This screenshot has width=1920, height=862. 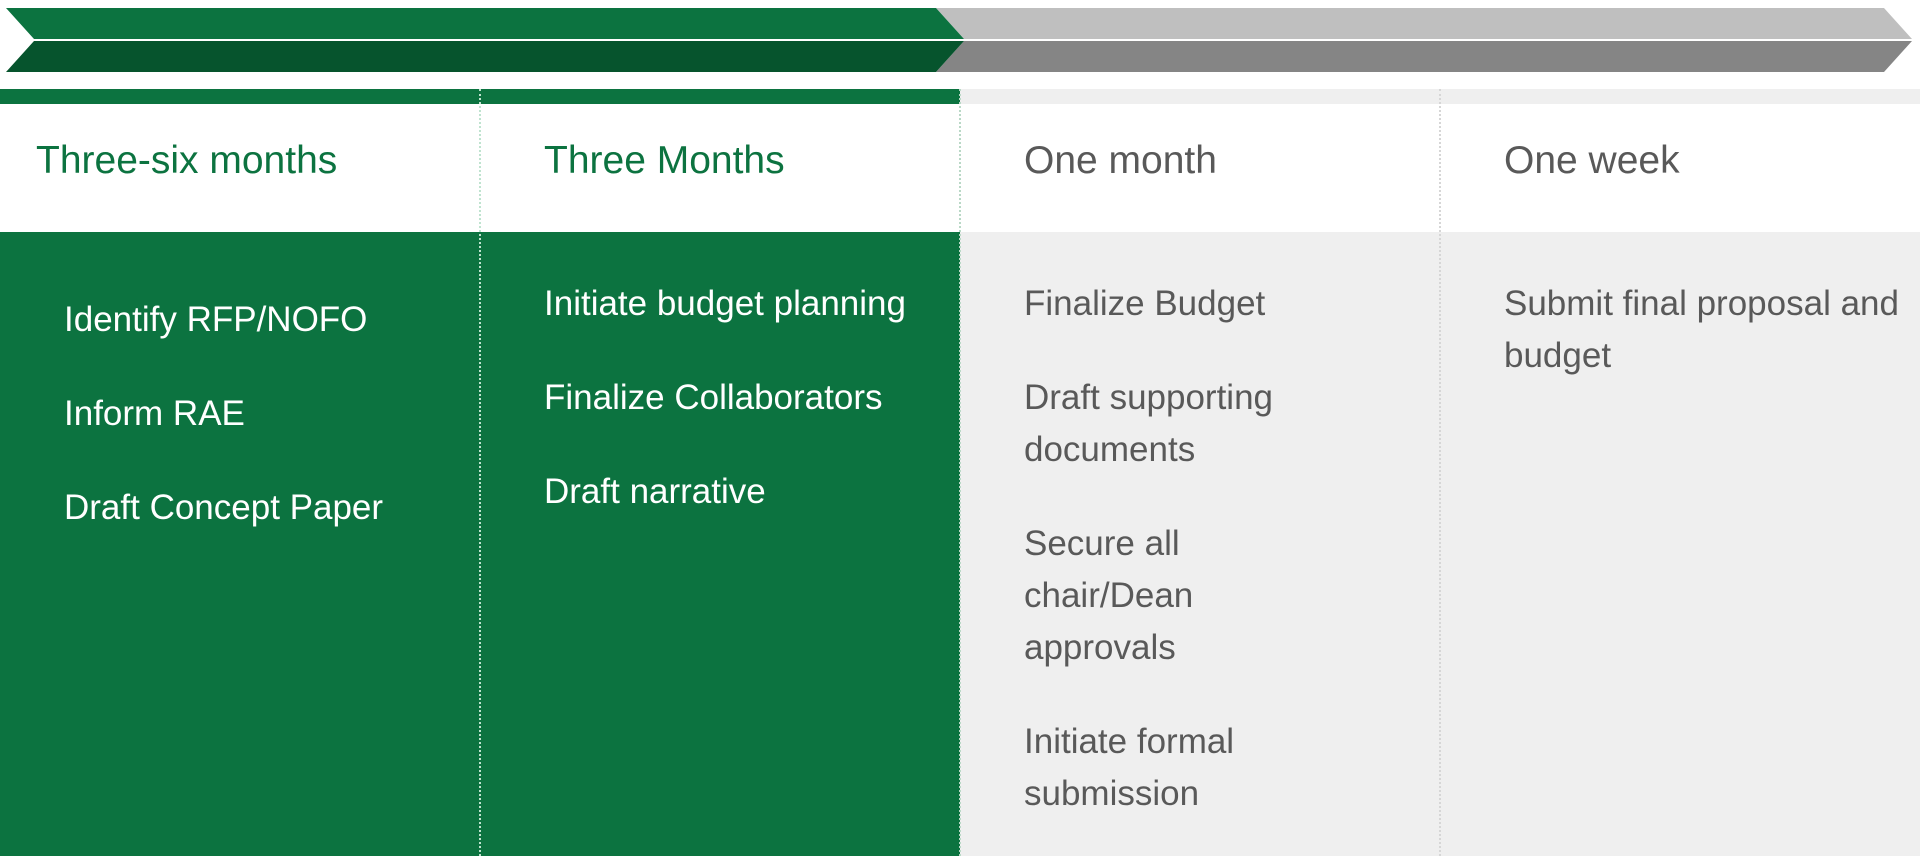 I want to click on phase-header: One month, so click(x=1200, y=168).